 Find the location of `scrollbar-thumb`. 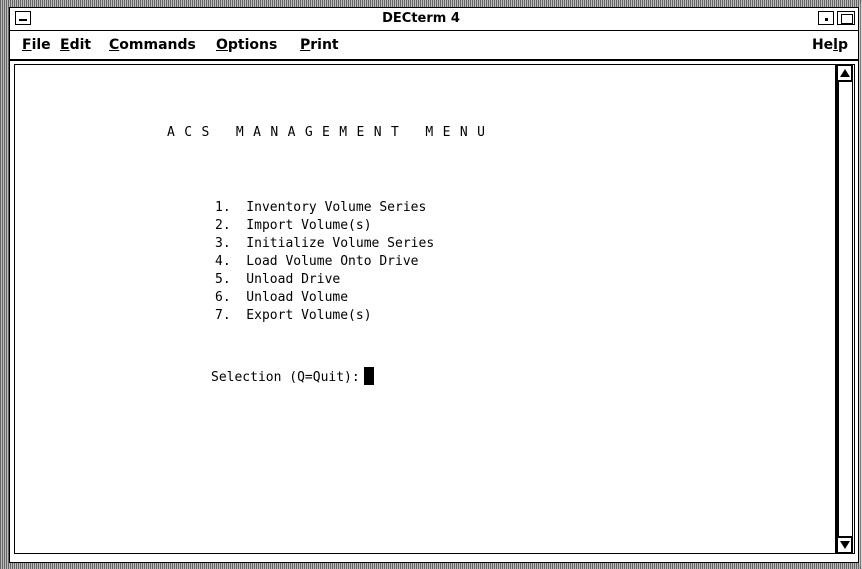

scrollbar-thumb is located at coordinates (845, 309).